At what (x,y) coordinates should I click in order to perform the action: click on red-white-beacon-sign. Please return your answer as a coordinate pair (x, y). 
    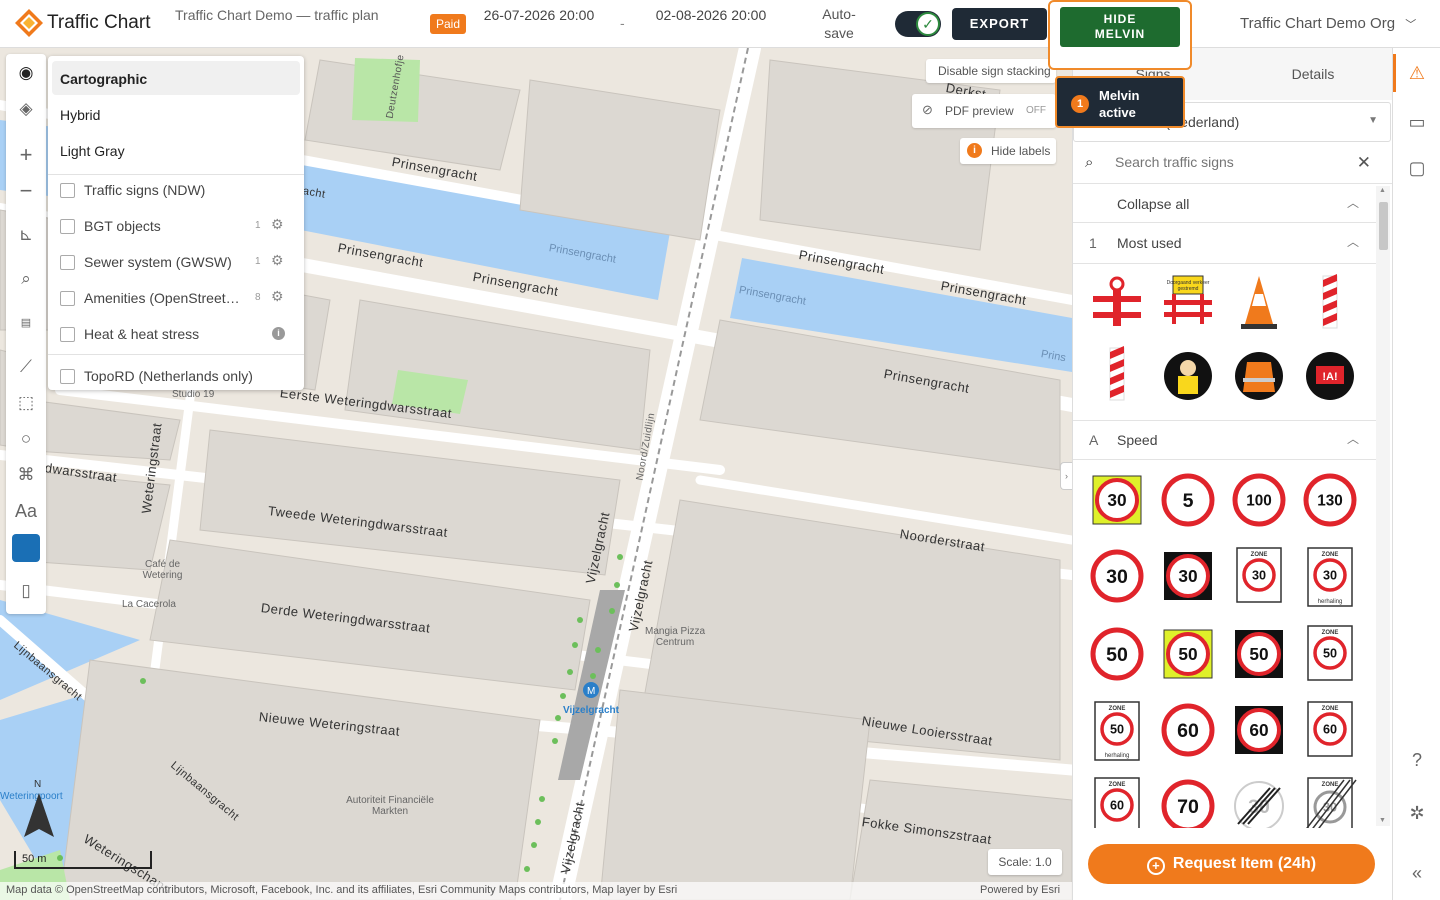
    Looking at the image, I should click on (1330, 304).